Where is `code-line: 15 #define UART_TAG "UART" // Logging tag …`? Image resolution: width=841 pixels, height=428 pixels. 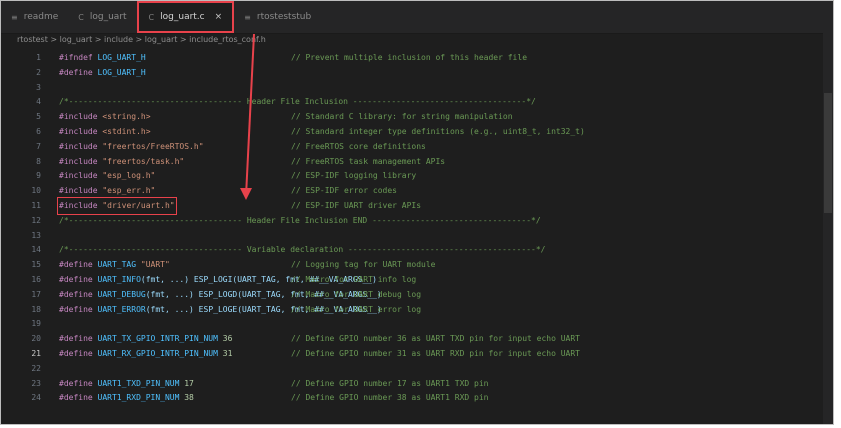 code-line: 15 #define UART_TAG "UART" // Logging tag … is located at coordinates (417, 265).